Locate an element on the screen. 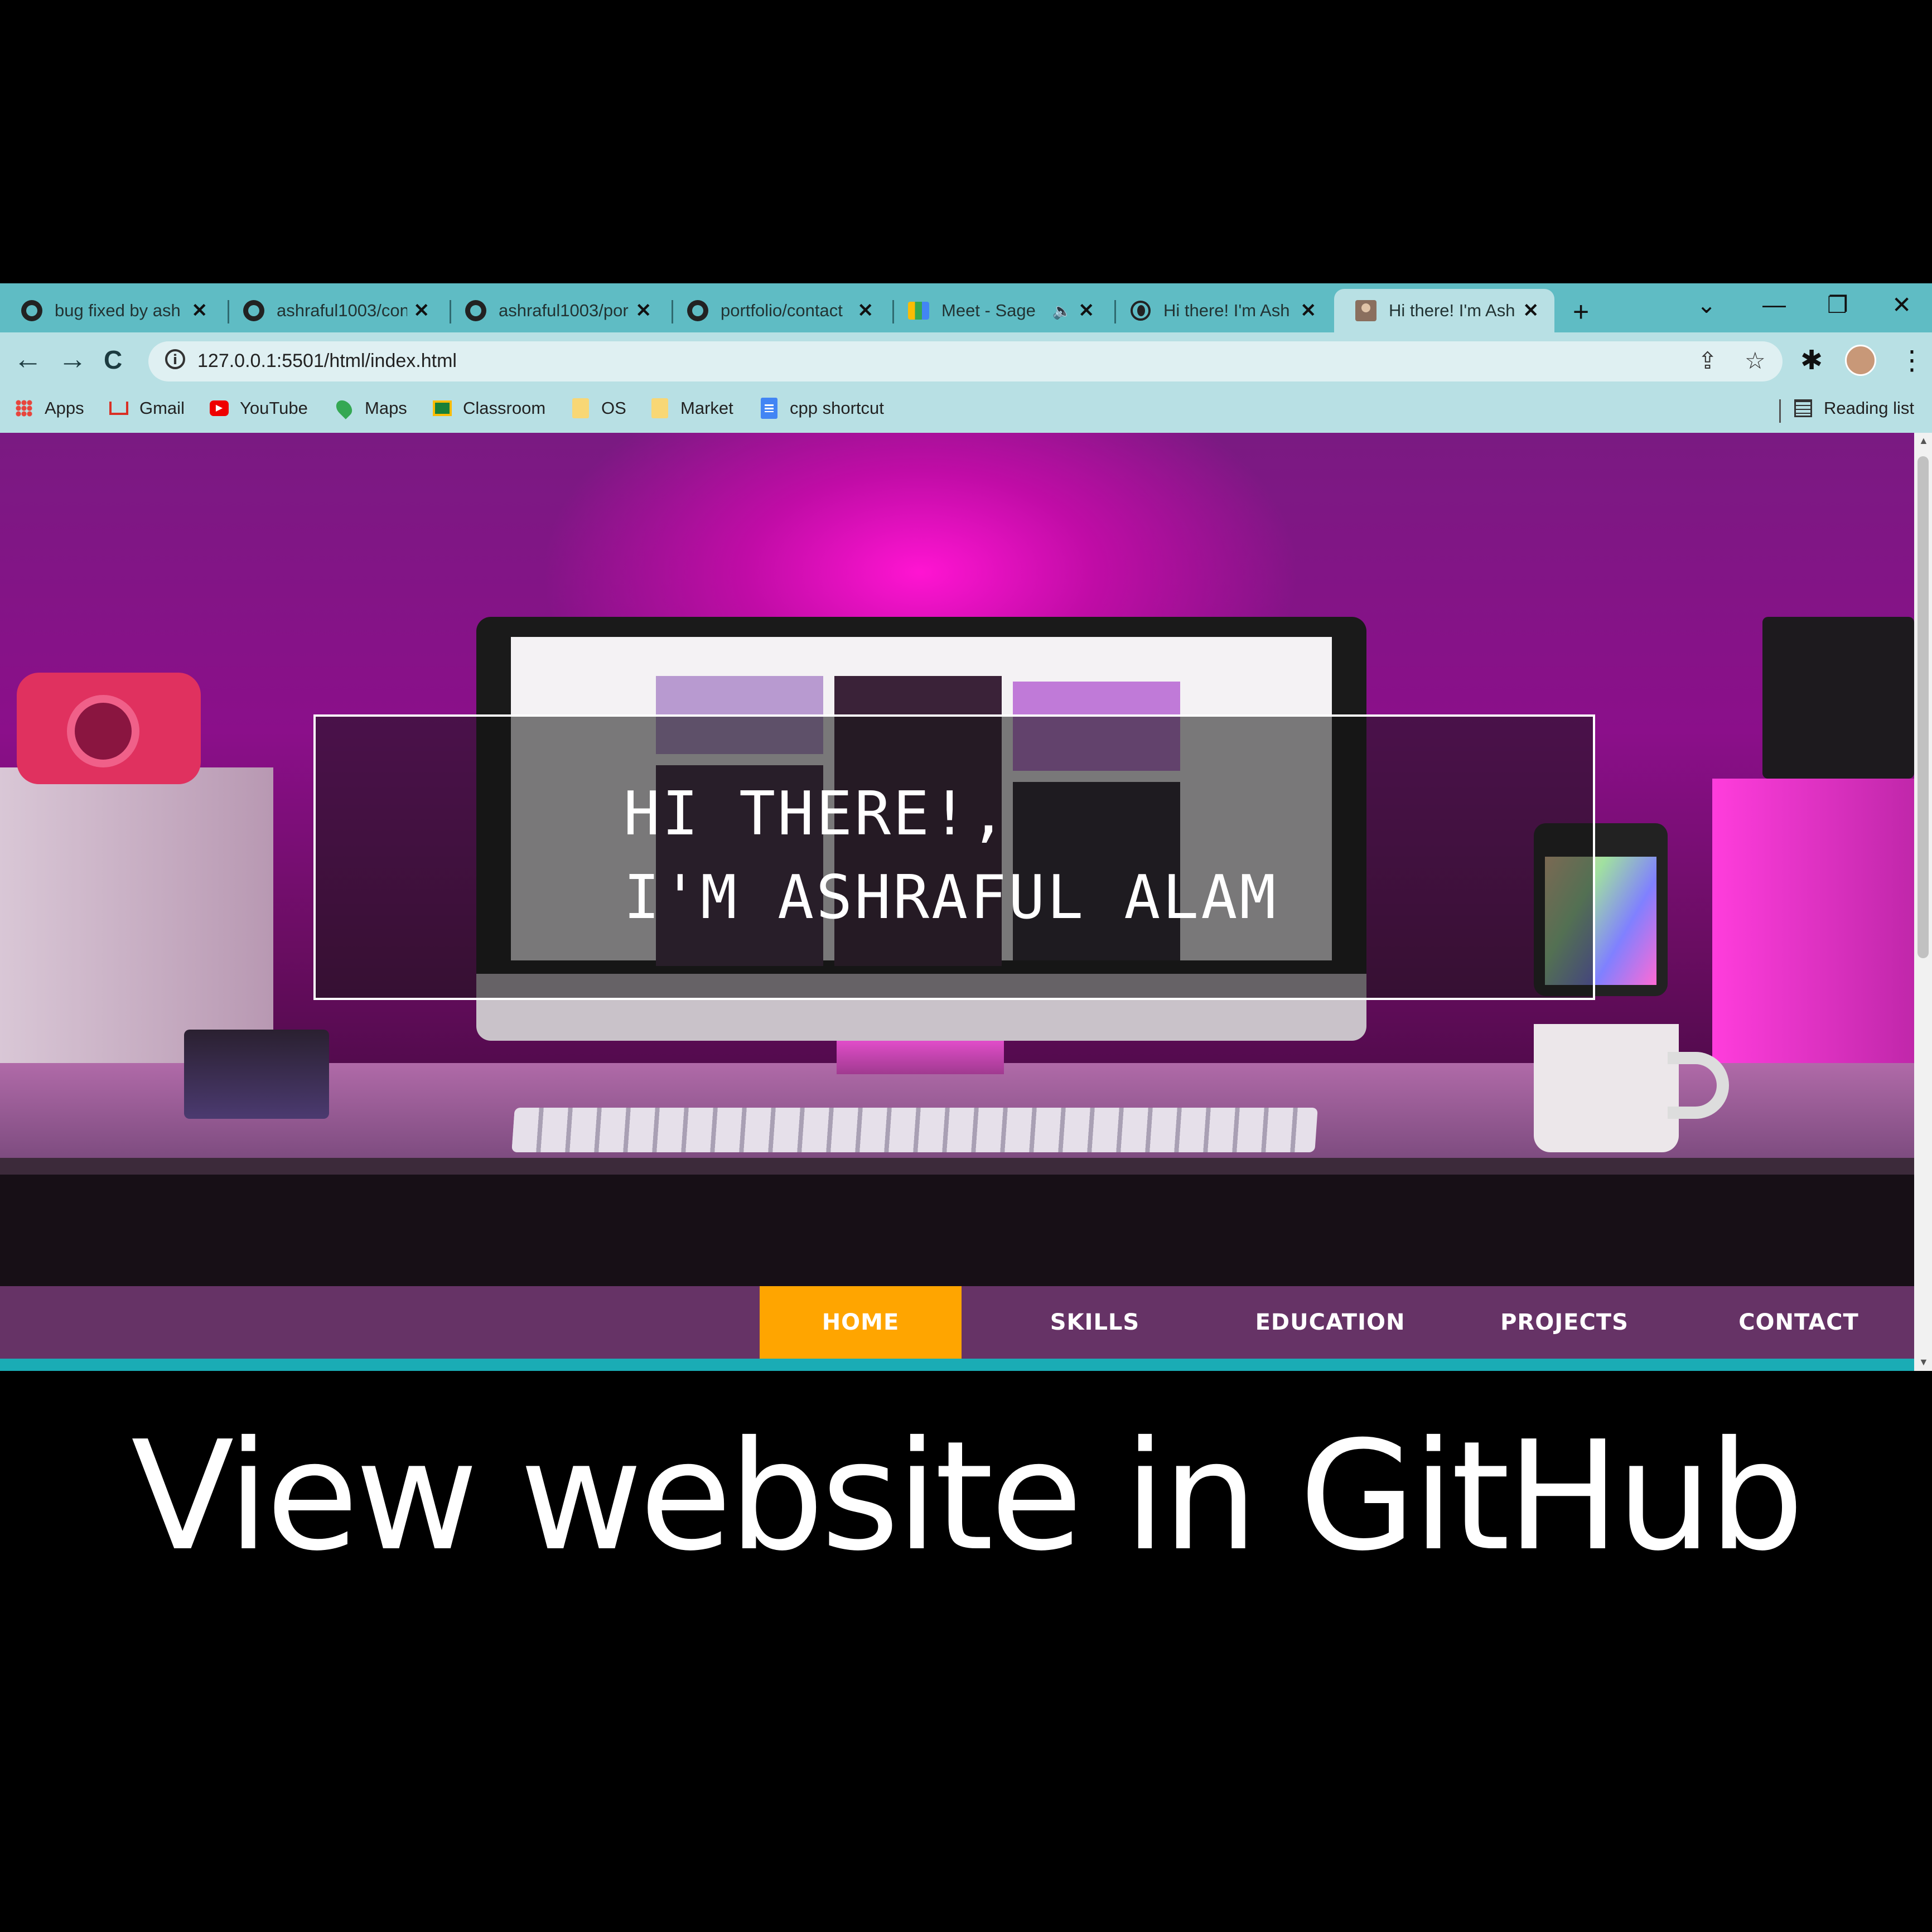 The height and width of the screenshot is (1932, 1932). bookmark-label: Classroom is located at coordinates (504, 408).